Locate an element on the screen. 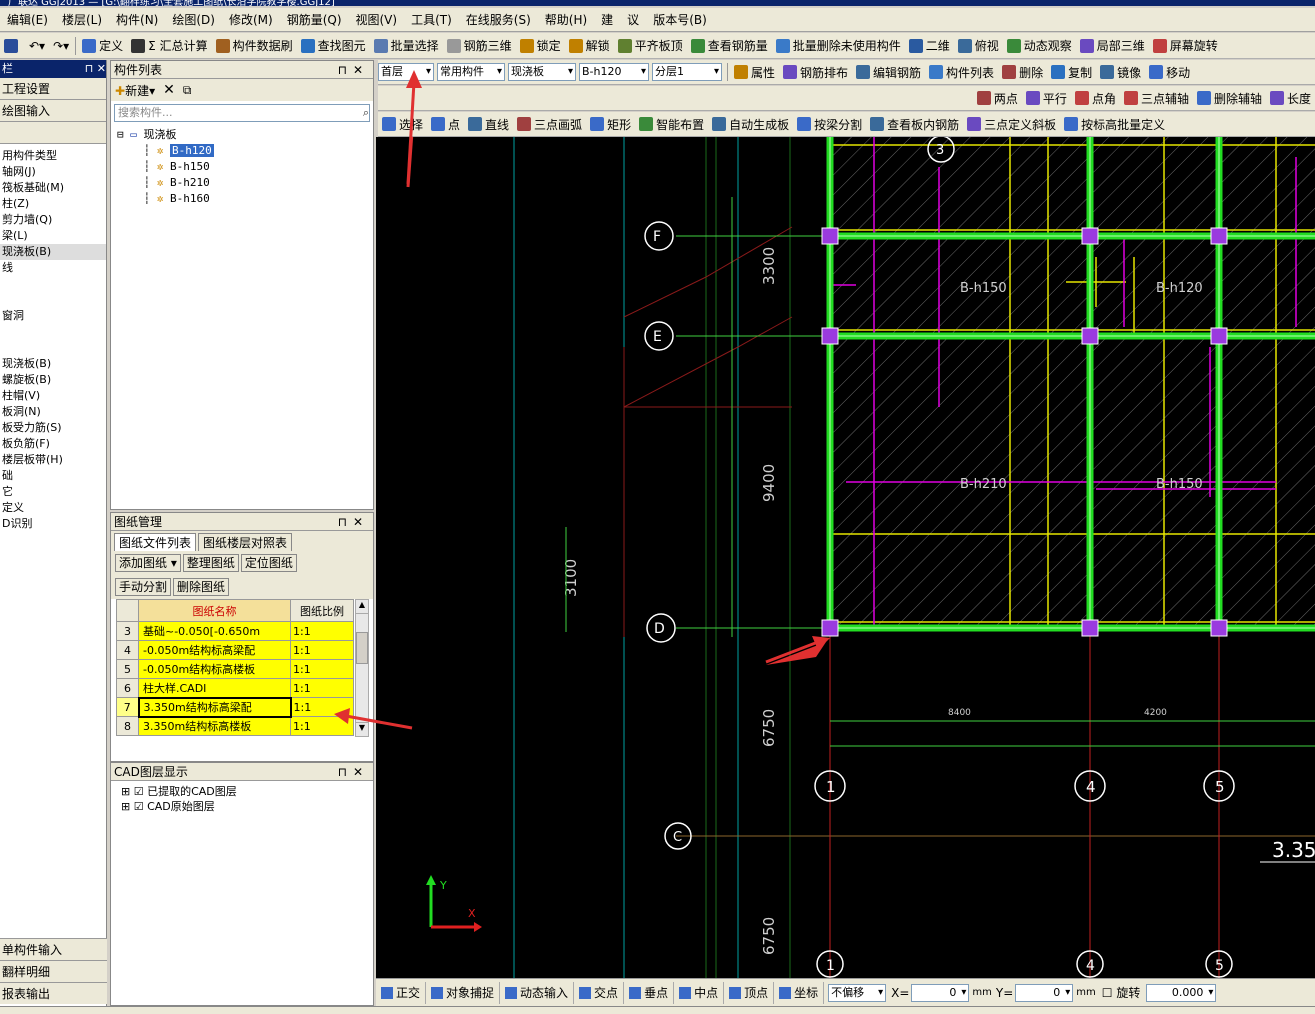 The width and height of the screenshot is (1315, 1014). module-nav-item: 筏板基础(M) is located at coordinates (53, 188).